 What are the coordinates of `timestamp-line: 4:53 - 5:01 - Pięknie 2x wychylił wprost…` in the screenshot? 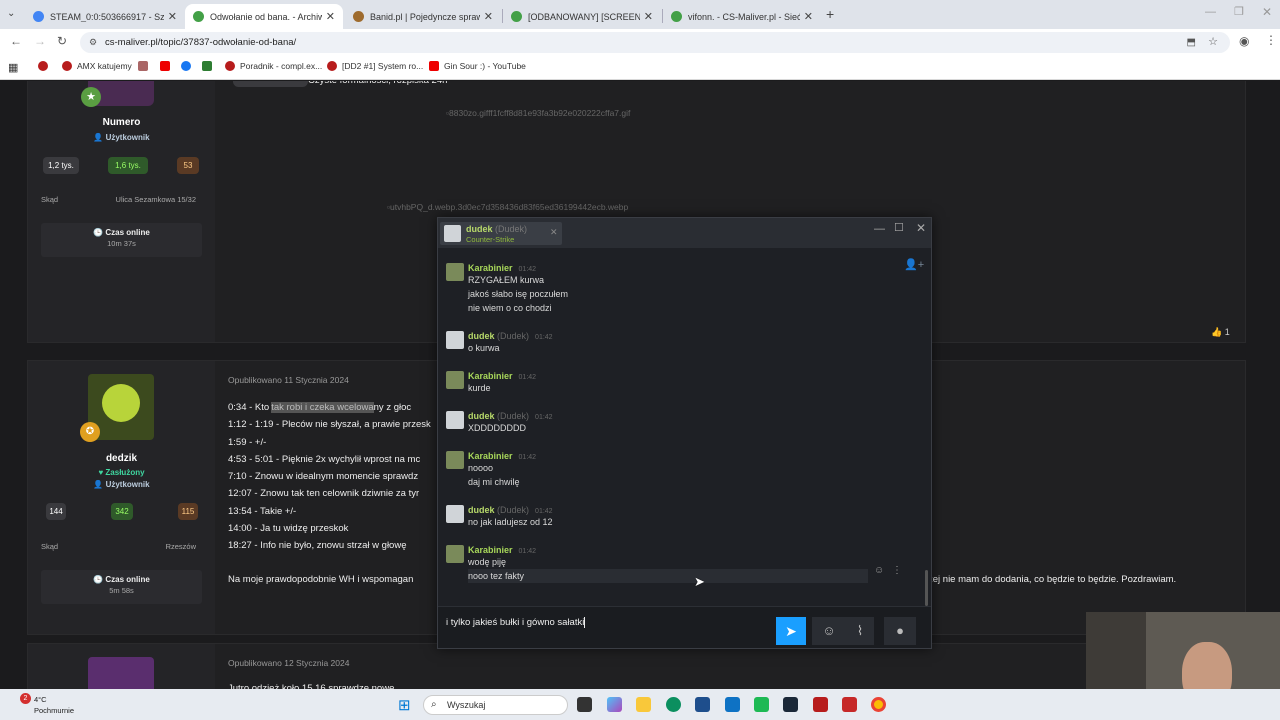 It's located at (324, 459).